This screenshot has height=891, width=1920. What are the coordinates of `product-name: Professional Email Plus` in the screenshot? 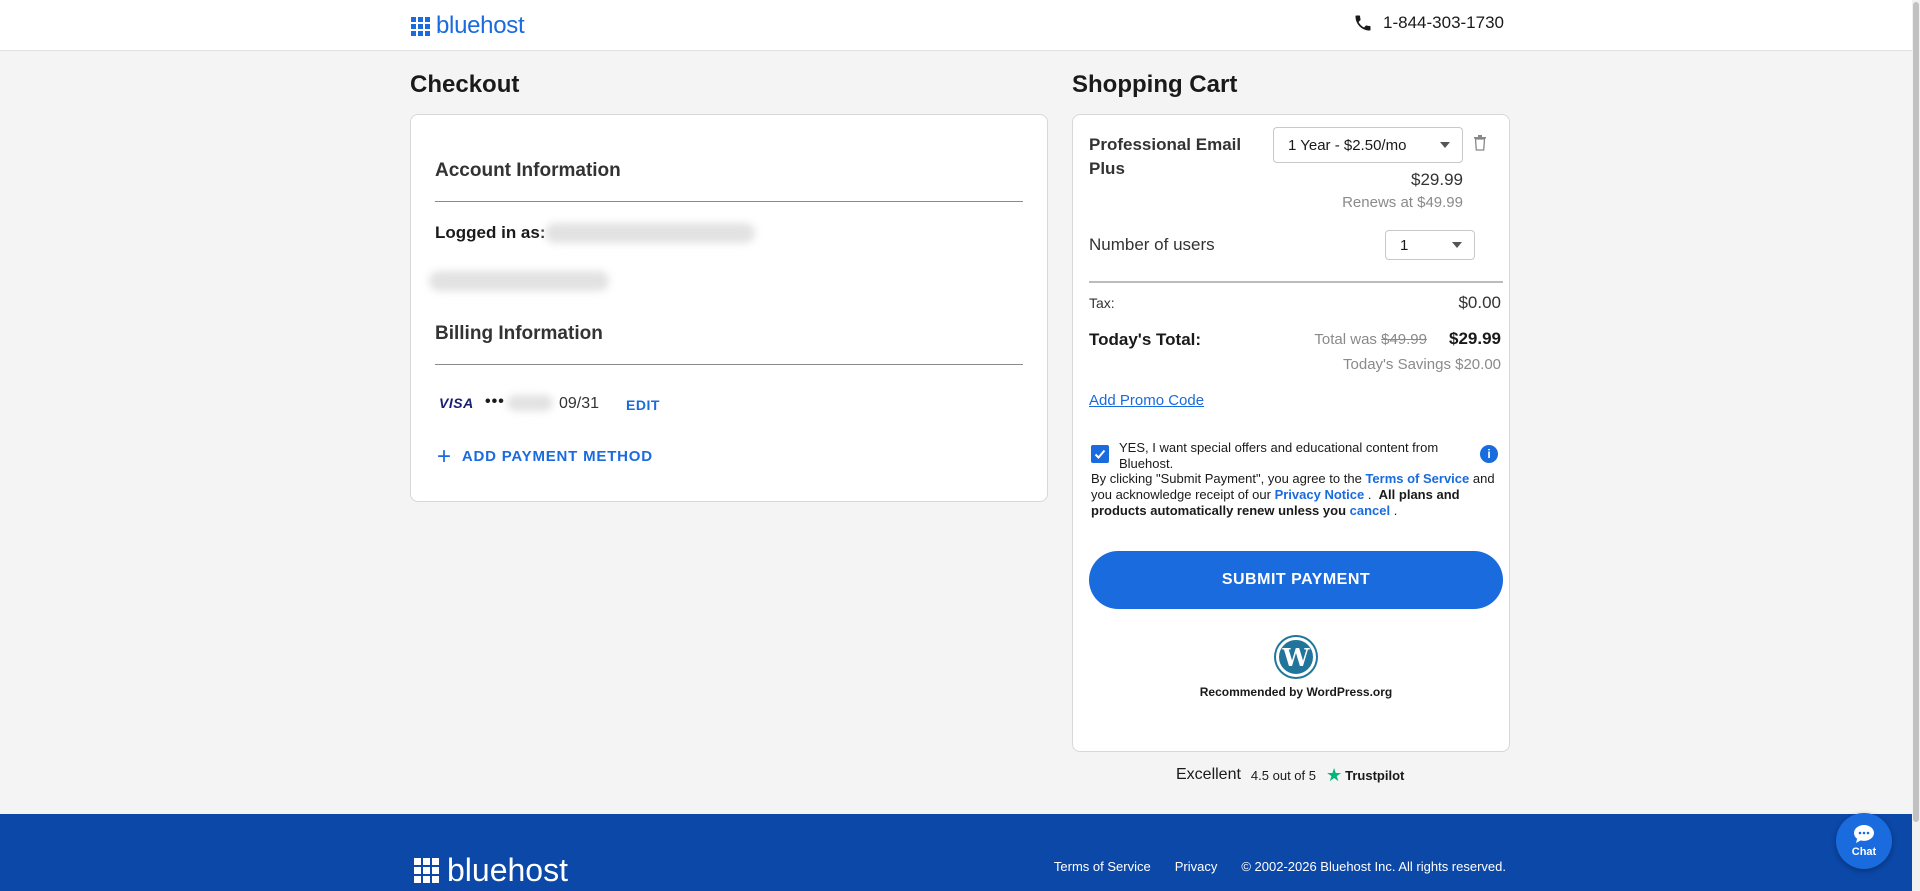 It's located at (1165, 156).